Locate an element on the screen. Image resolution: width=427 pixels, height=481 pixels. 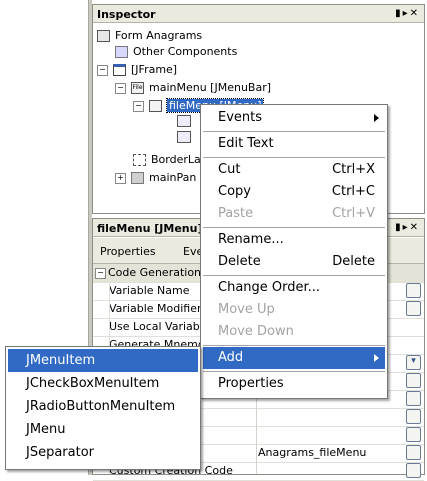
menu-item-label: Move Down is located at coordinates (256, 331).